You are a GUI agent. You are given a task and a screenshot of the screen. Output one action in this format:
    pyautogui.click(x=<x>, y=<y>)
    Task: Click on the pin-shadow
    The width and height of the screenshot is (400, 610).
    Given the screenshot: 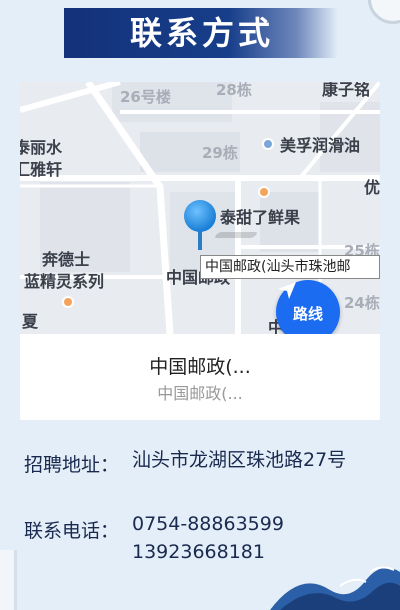 What is the action you would take?
    pyautogui.click(x=236, y=235)
    